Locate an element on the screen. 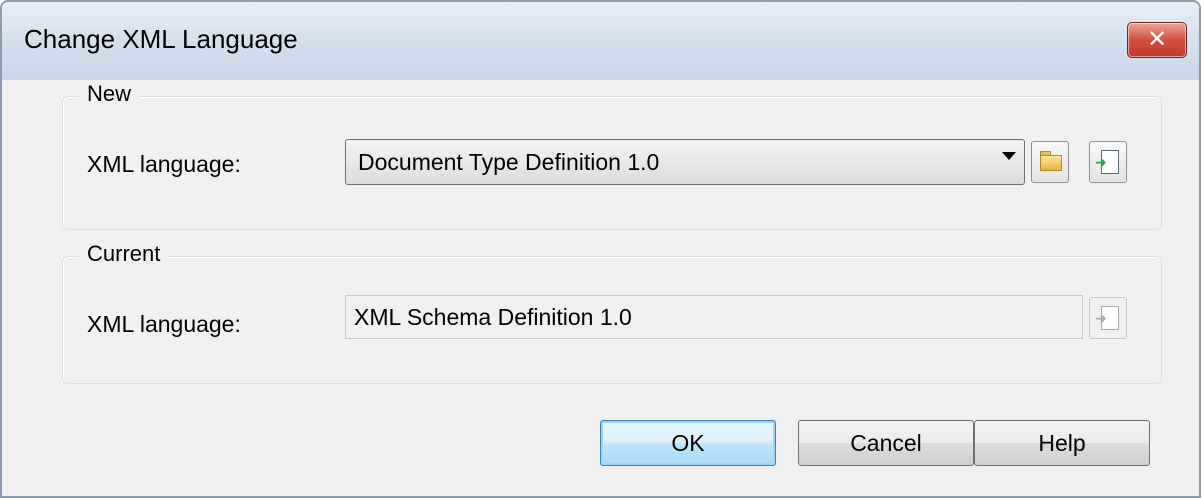 The width and height of the screenshot is (1201, 498). new-group-legend: New is located at coordinates (109, 94).